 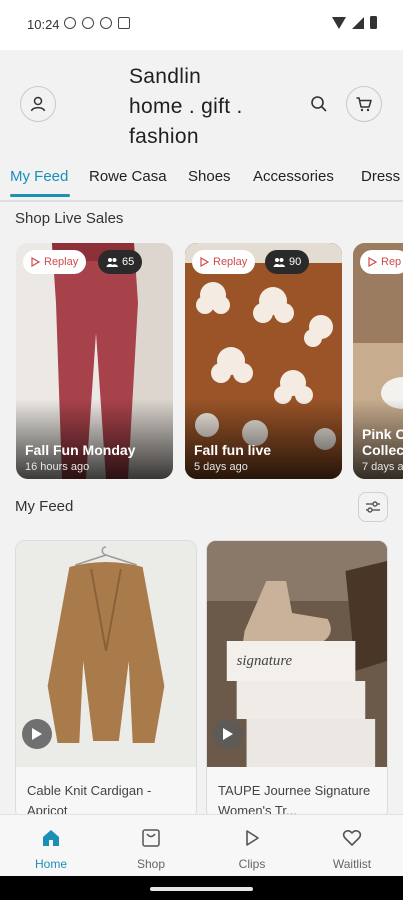 I want to click on notification-icon, so click(x=70, y=23).